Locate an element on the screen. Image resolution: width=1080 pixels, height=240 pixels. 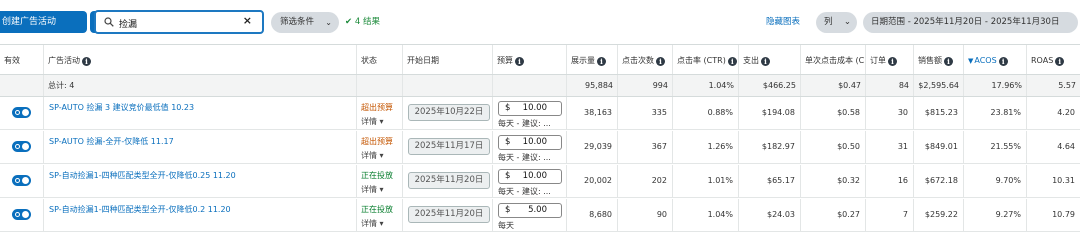
acos-cell: 9.27% is located at coordinates (994, 215).